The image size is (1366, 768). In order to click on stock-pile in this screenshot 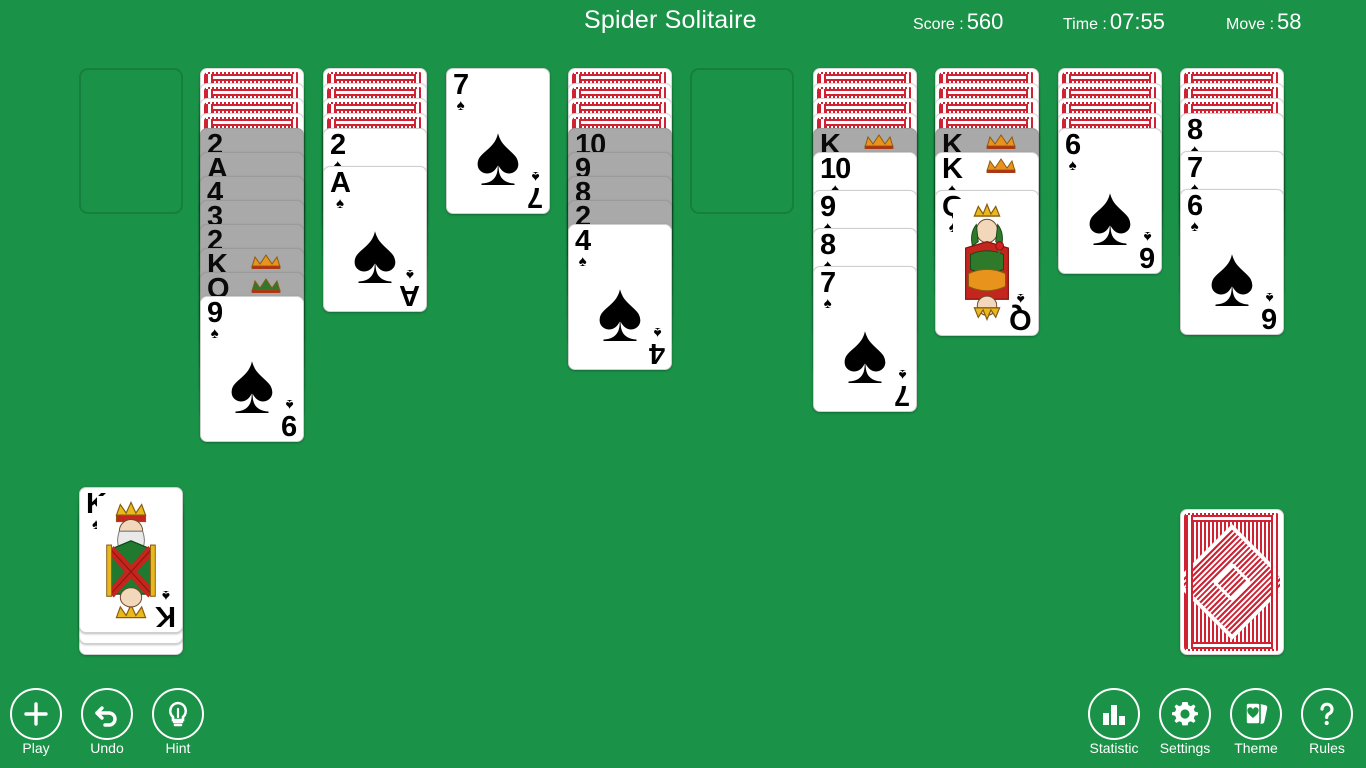, I will do `click(1232, 582)`.